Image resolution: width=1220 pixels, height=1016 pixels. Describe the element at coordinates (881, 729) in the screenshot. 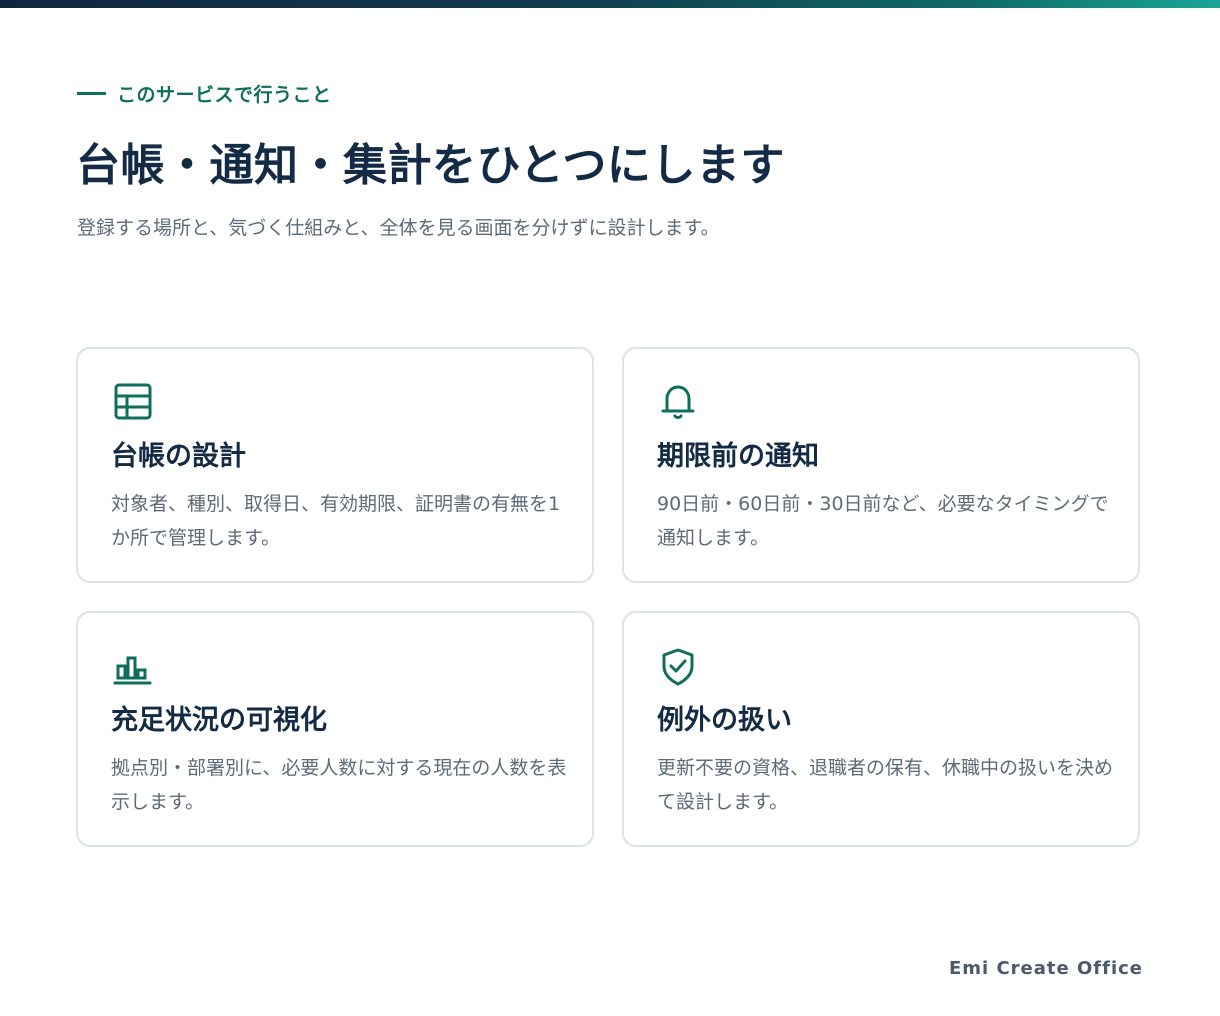

I see `service-card-exceptions: 例外の扱い 更新不要の資格、退職者の保有、休職中の扱いを決めて設計します。` at that location.